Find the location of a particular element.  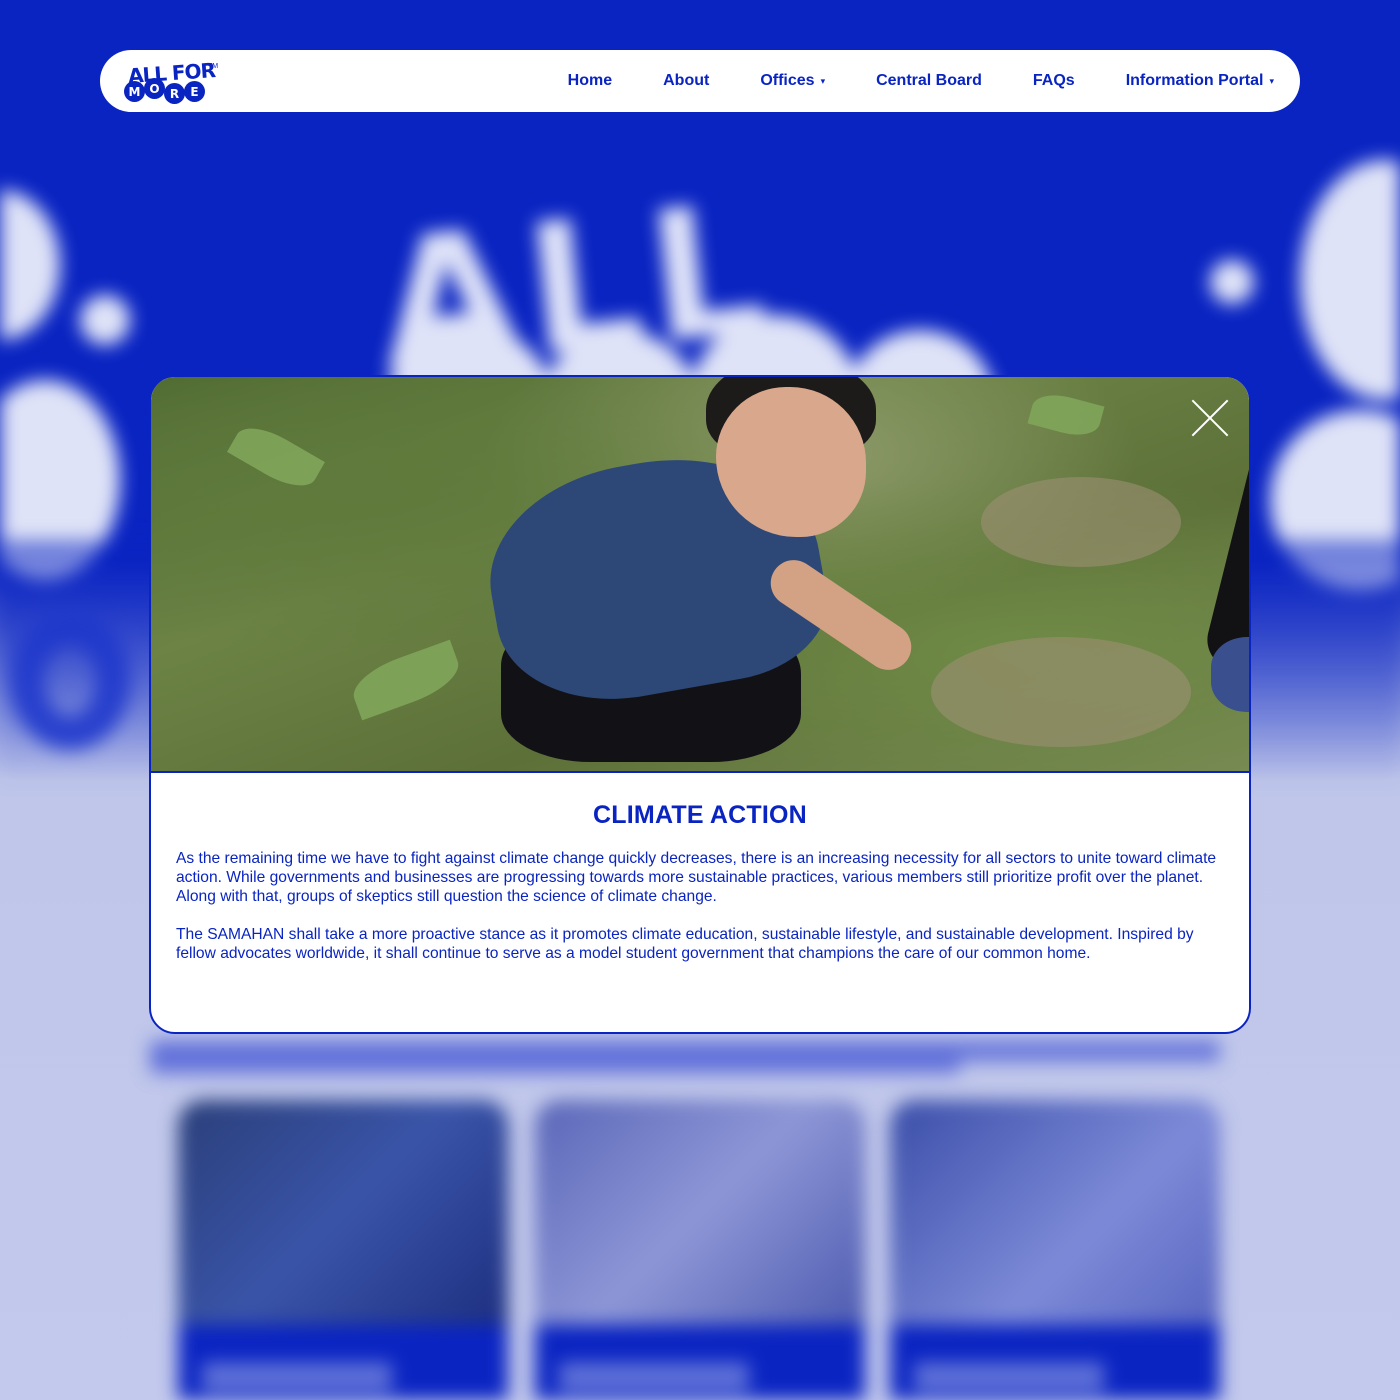

nav-about: About is located at coordinates (686, 81).